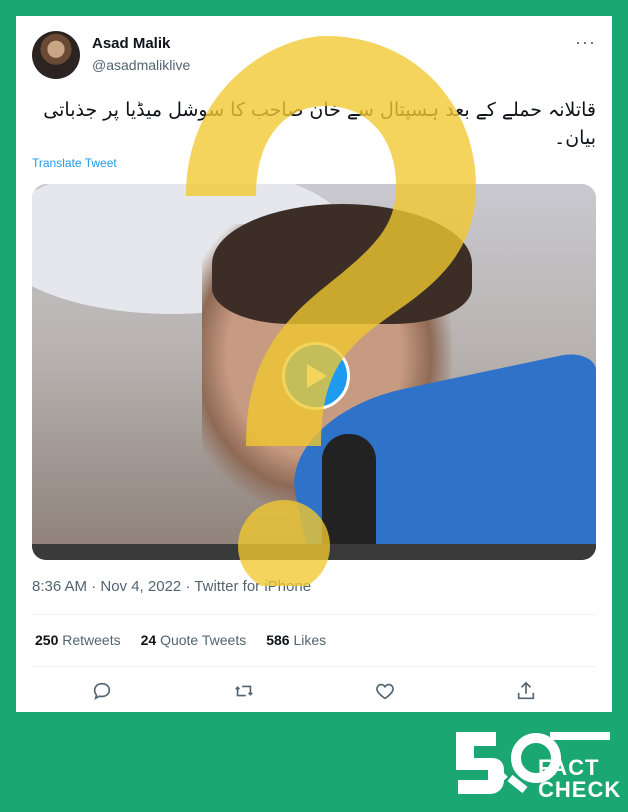 The height and width of the screenshot is (812, 628). What do you see at coordinates (310, 640) in the screenshot?
I see `likes-label: Likes` at bounding box center [310, 640].